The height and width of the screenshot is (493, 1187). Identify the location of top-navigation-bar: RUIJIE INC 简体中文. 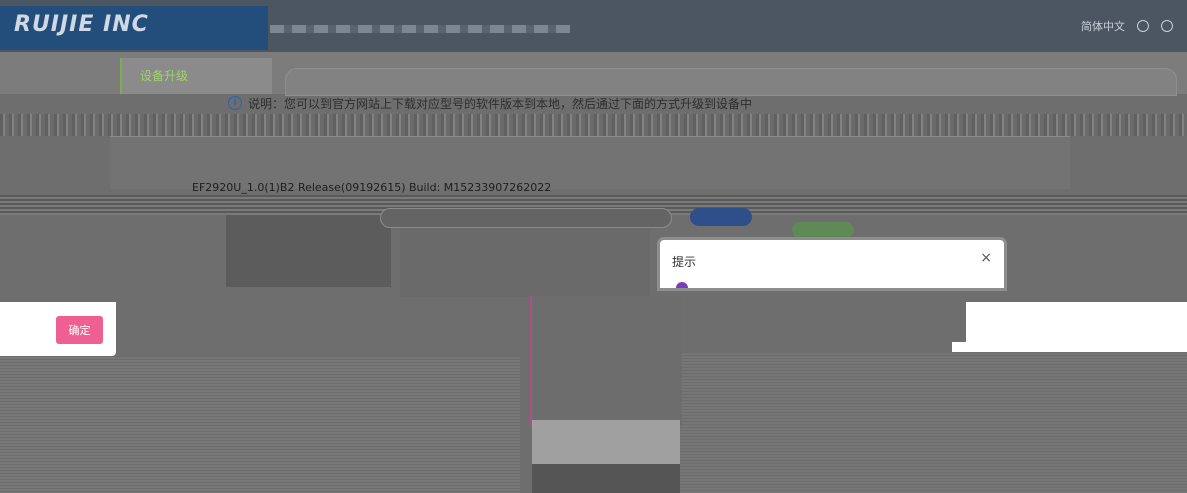
(593, 26).